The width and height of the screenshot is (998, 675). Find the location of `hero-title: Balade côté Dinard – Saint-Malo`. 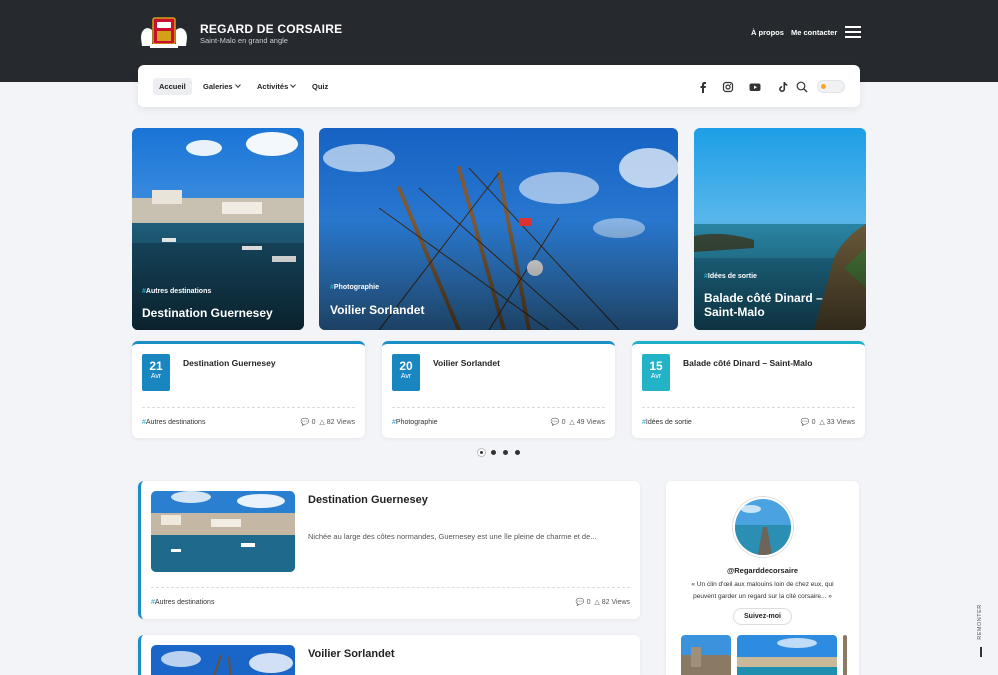

hero-title: Balade côté Dinard – Saint-Malo is located at coordinates (781, 305).